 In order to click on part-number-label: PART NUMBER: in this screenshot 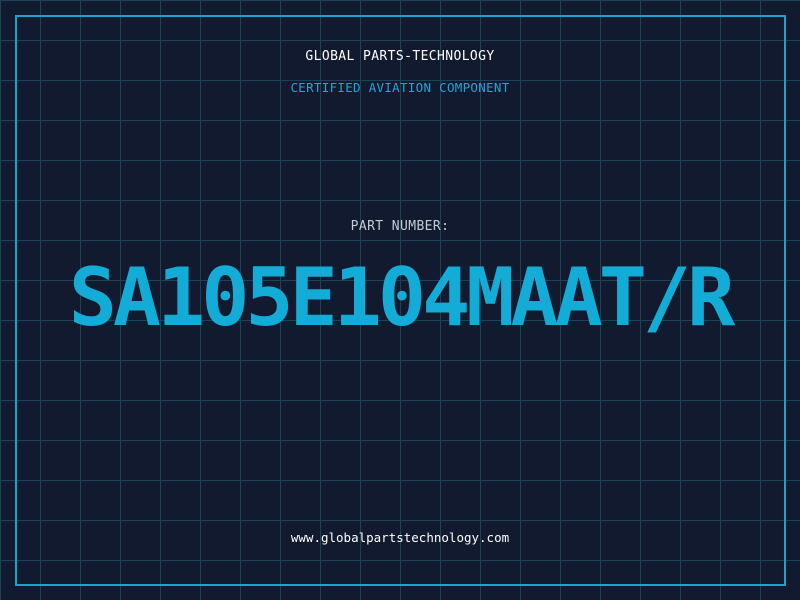, I will do `click(400, 226)`.